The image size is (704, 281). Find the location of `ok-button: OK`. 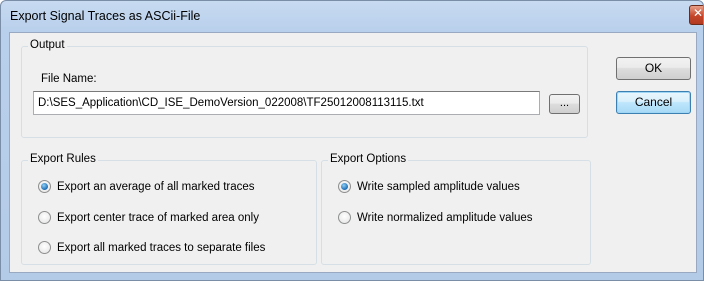

ok-button: OK is located at coordinates (653, 68).